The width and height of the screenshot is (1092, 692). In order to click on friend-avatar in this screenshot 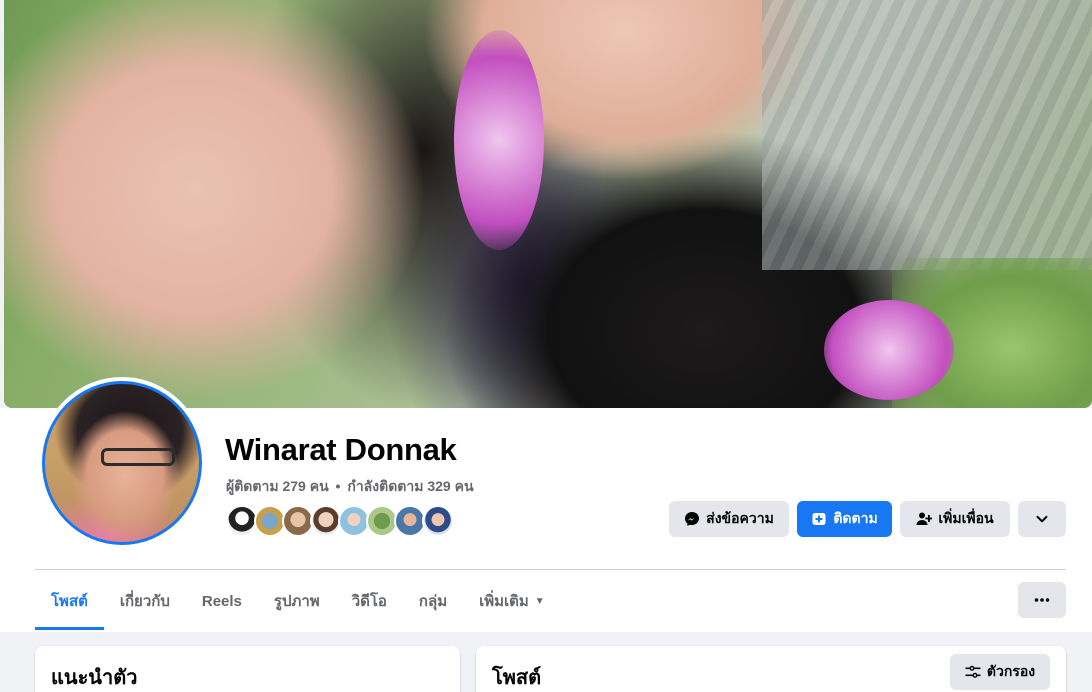, I will do `click(438, 521)`.